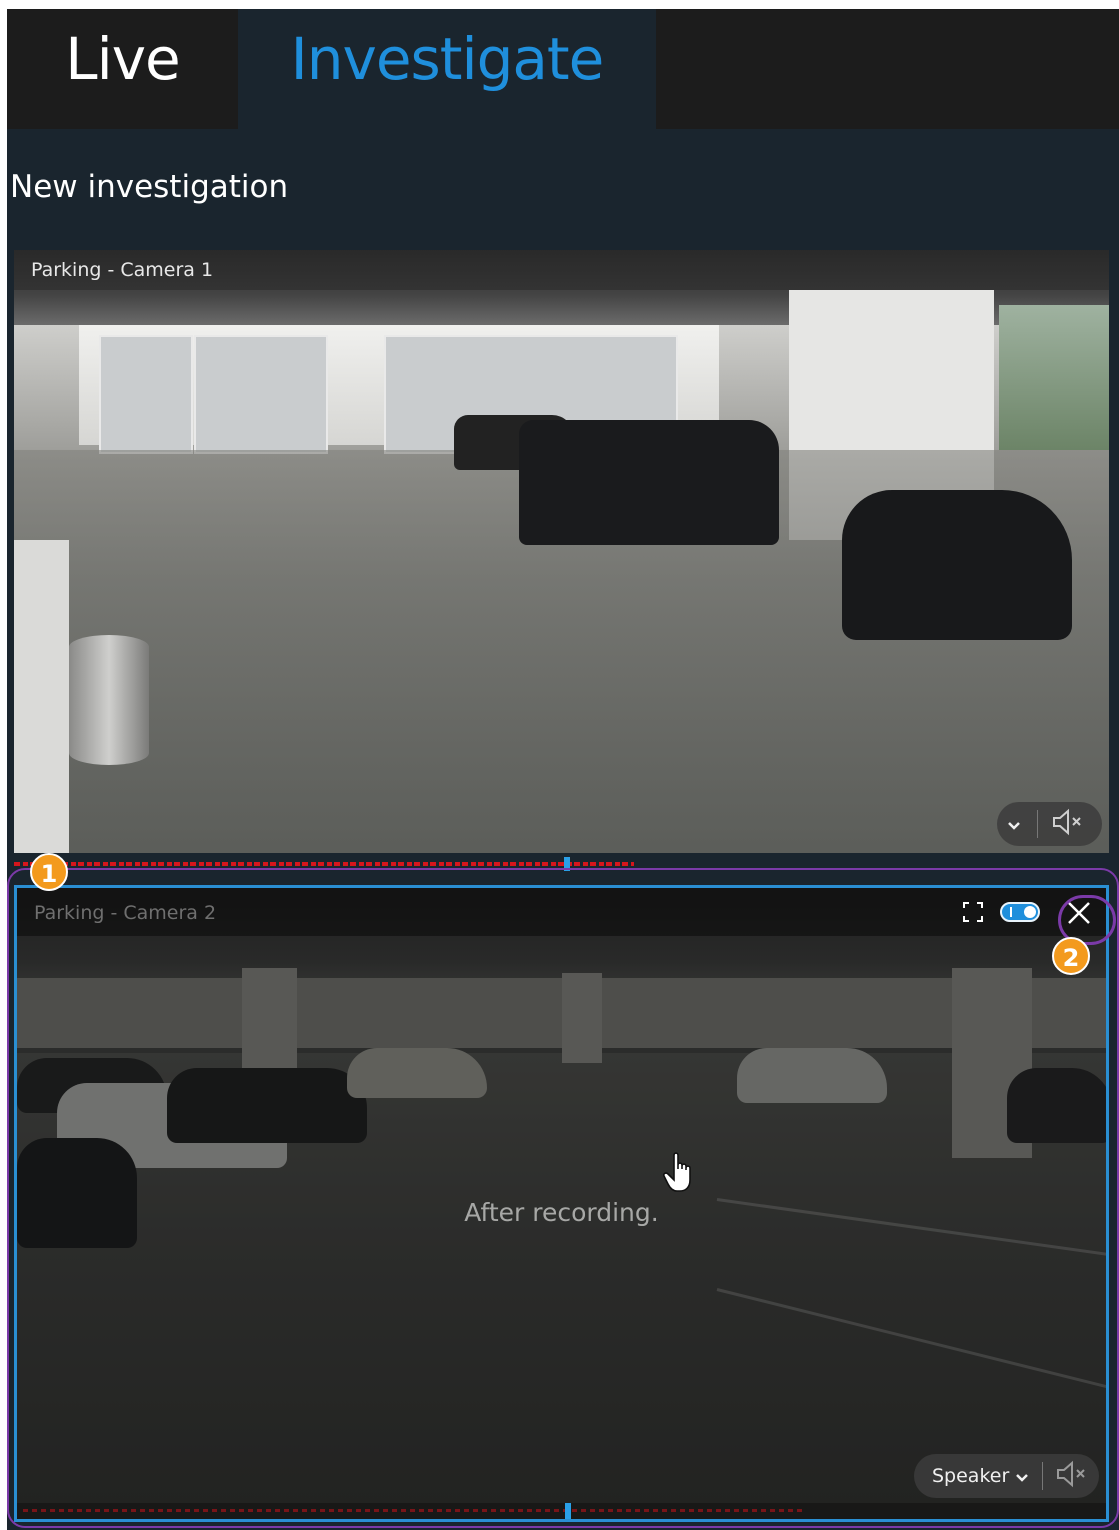  What do you see at coordinates (1020, 912) in the screenshot?
I see `live-toggle` at bounding box center [1020, 912].